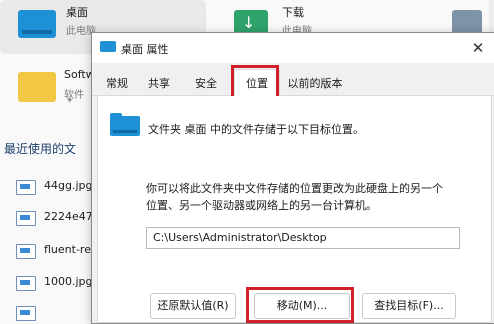  Describe the element at coordinates (303, 238) in the screenshot. I see `folder-path-input` at that location.